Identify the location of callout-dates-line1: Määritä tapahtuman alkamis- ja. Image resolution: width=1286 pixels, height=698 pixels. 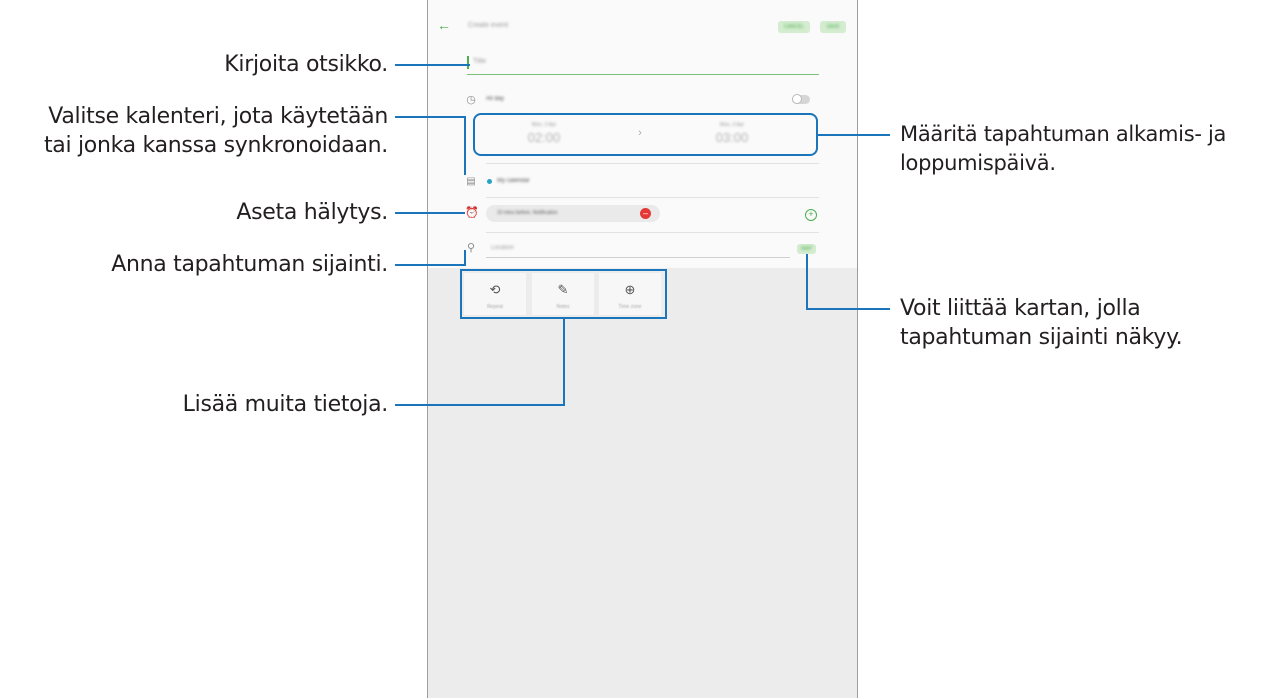
(1063, 134).